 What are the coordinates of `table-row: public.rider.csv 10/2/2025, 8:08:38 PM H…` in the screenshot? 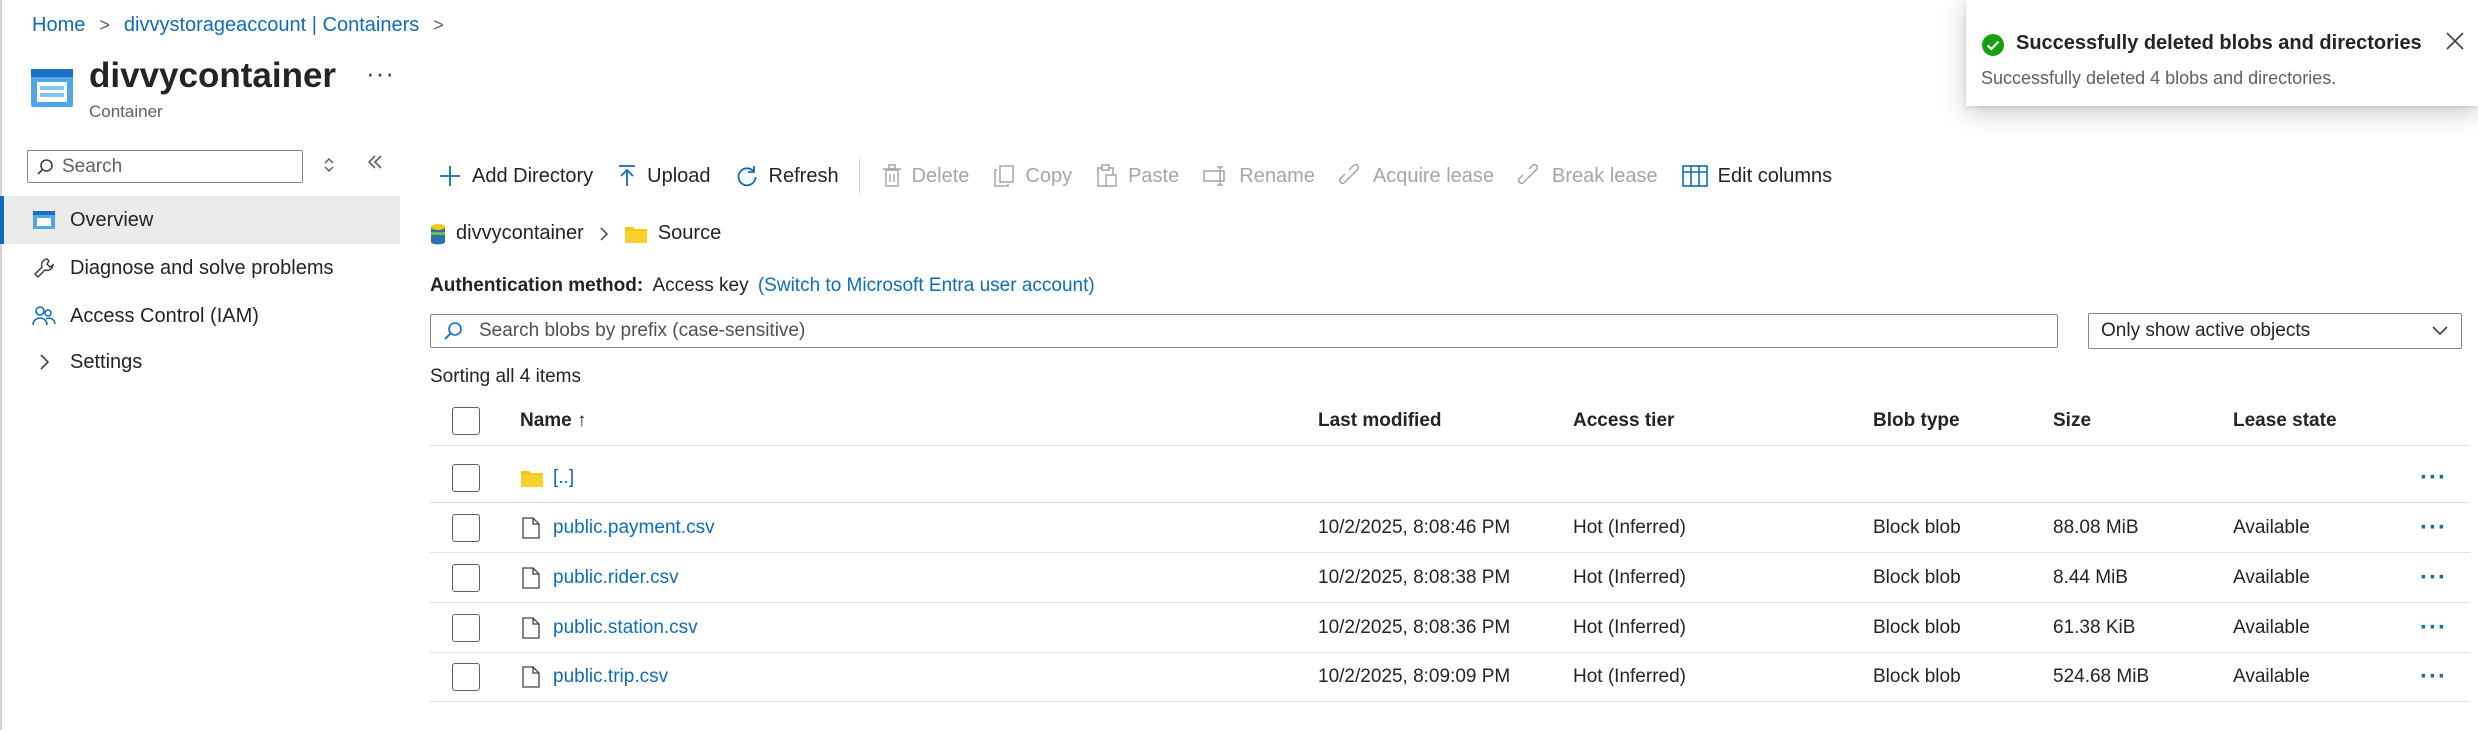 It's located at (1450, 578).